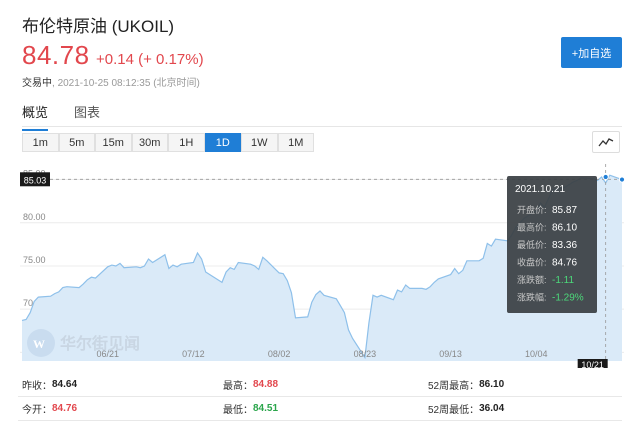 The height and width of the screenshot is (421, 640). Describe the element at coordinates (563, 280) in the screenshot. I see `tooltip-value: -1.11` at that location.